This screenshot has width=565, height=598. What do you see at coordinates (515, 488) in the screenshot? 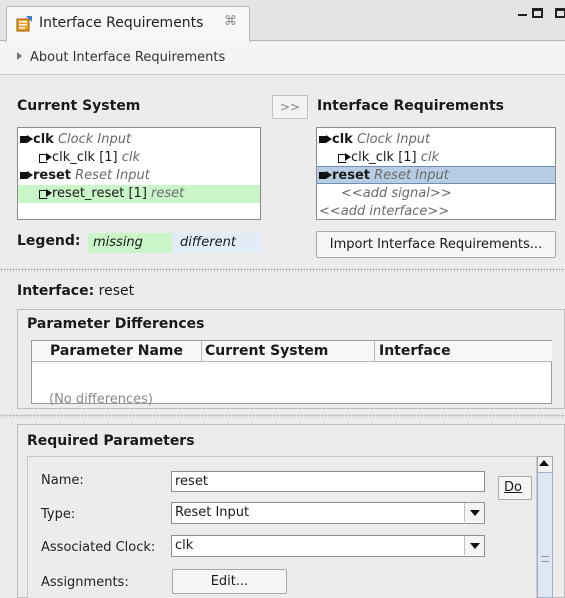
I see `documentation-button: Do` at bounding box center [515, 488].